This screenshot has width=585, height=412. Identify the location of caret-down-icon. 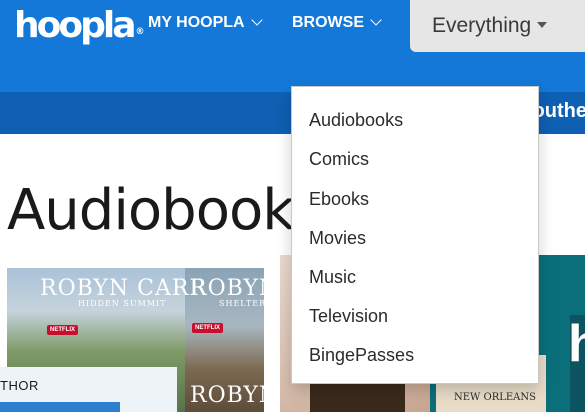
(542, 25).